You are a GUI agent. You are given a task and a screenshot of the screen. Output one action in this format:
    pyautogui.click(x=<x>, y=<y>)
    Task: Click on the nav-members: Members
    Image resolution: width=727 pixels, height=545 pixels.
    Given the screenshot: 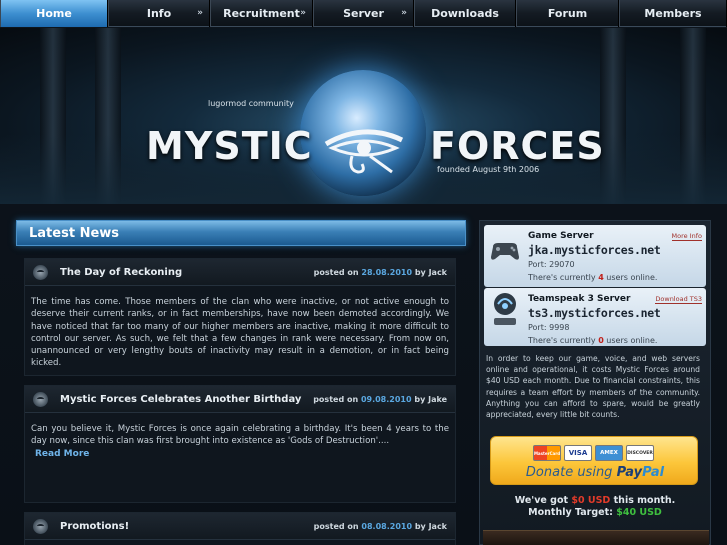 What is the action you would take?
    pyautogui.click(x=673, y=13)
    